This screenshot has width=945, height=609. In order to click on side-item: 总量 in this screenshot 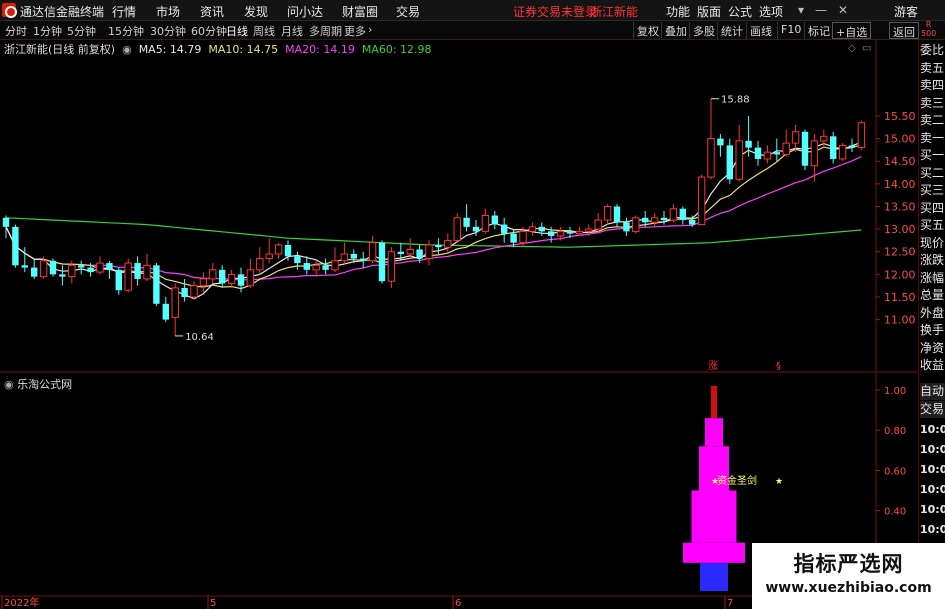, I will do `click(932, 295)`.